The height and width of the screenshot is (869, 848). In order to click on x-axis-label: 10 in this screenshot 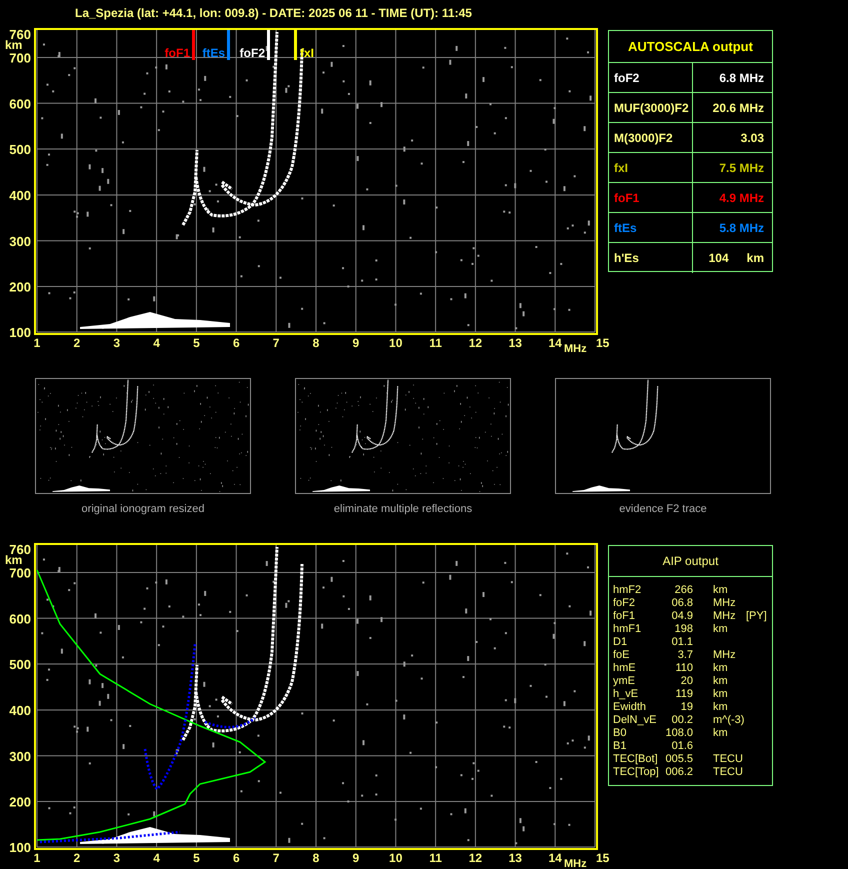, I will do `click(395, 857)`.